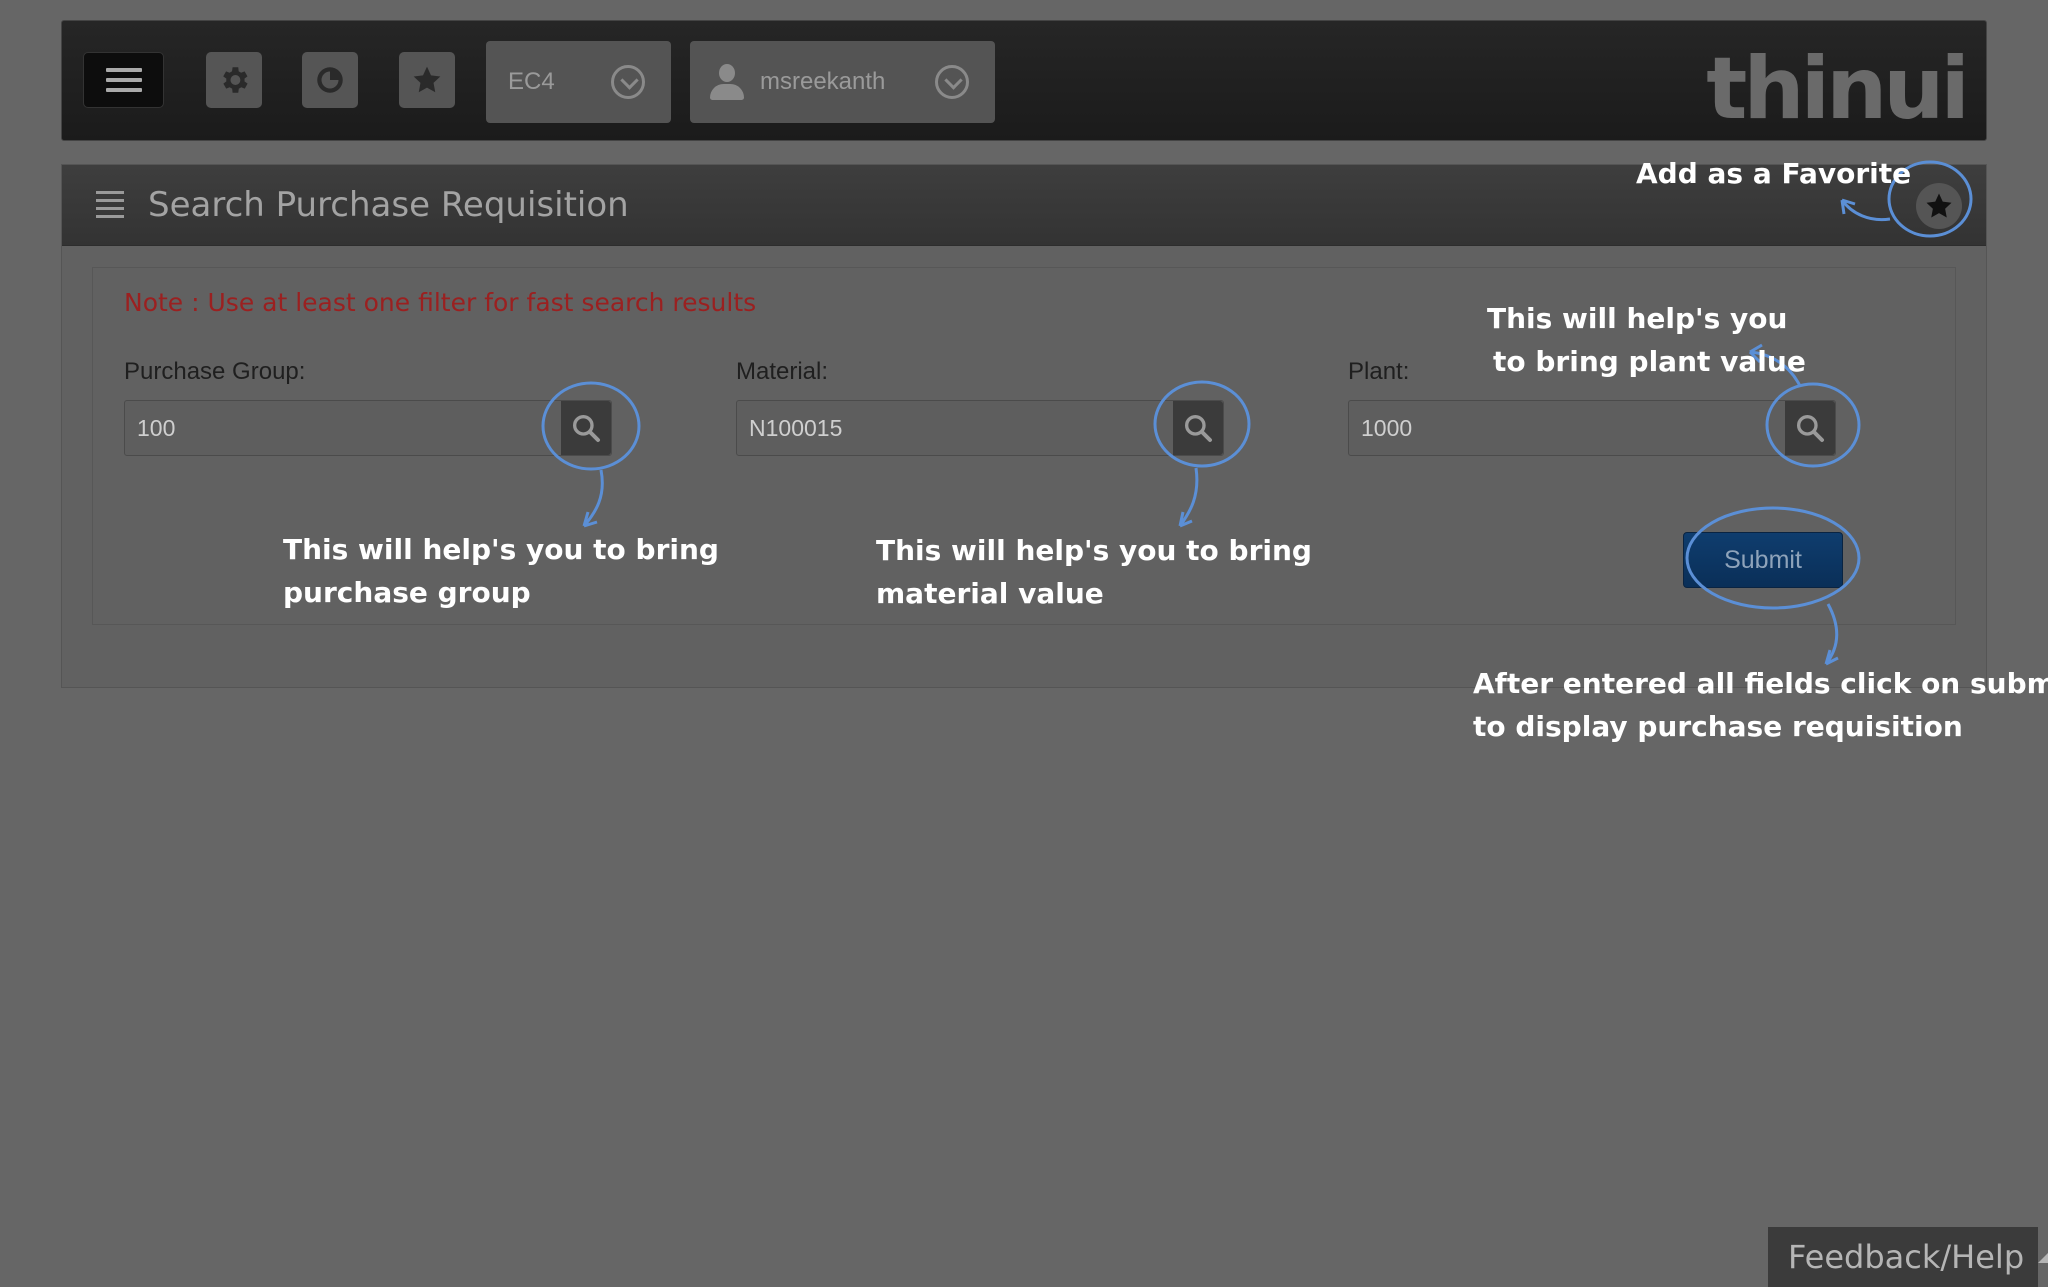  I want to click on page-title: Search Purchase Requisition, so click(388, 205).